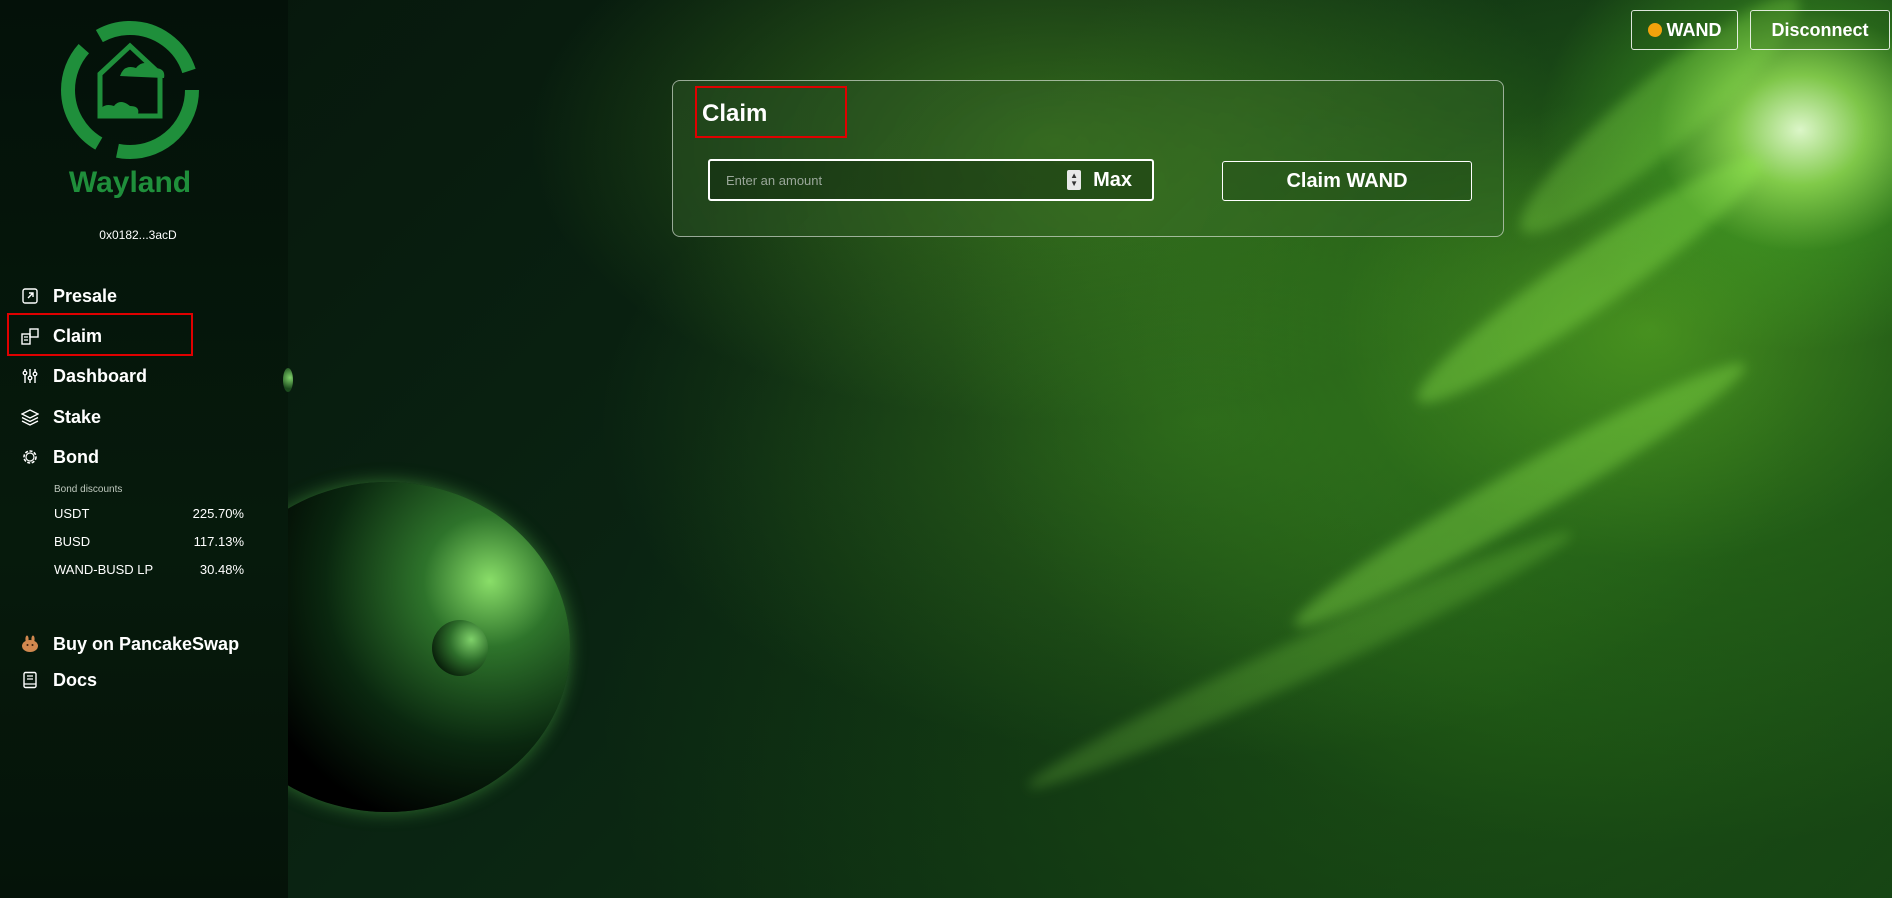 The image size is (1892, 898). What do you see at coordinates (149, 513) in the screenshot?
I see `bond-discount-row: USDT 225.70%` at bounding box center [149, 513].